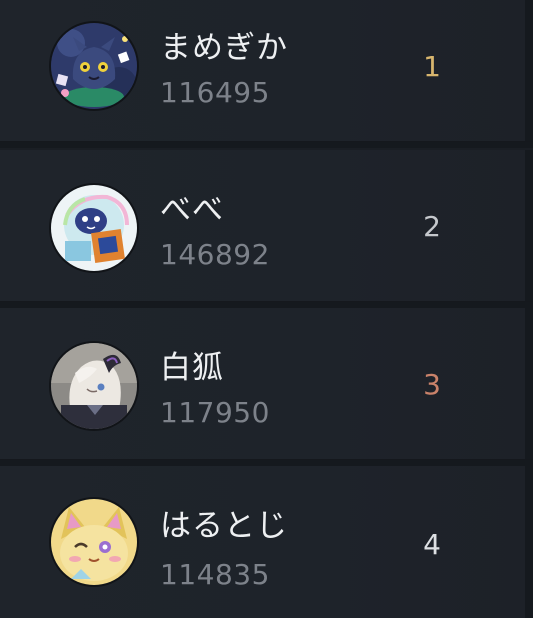  What do you see at coordinates (215, 574) in the screenshot?
I see `player-score: 114835` at bounding box center [215, 574].